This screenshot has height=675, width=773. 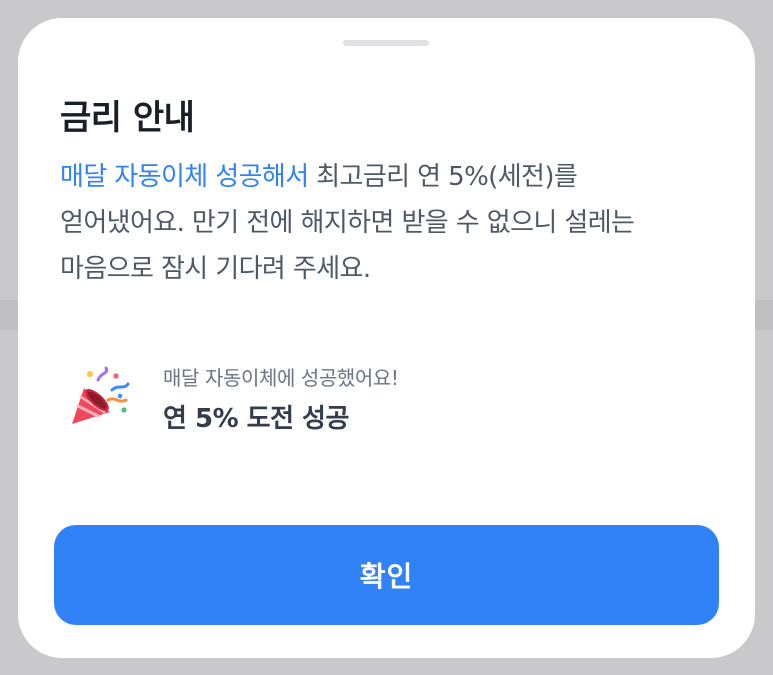 What do you see at coordinates (386, 43) in the screenshot?
I see `drag-handle` at bounding box center [386, 43].